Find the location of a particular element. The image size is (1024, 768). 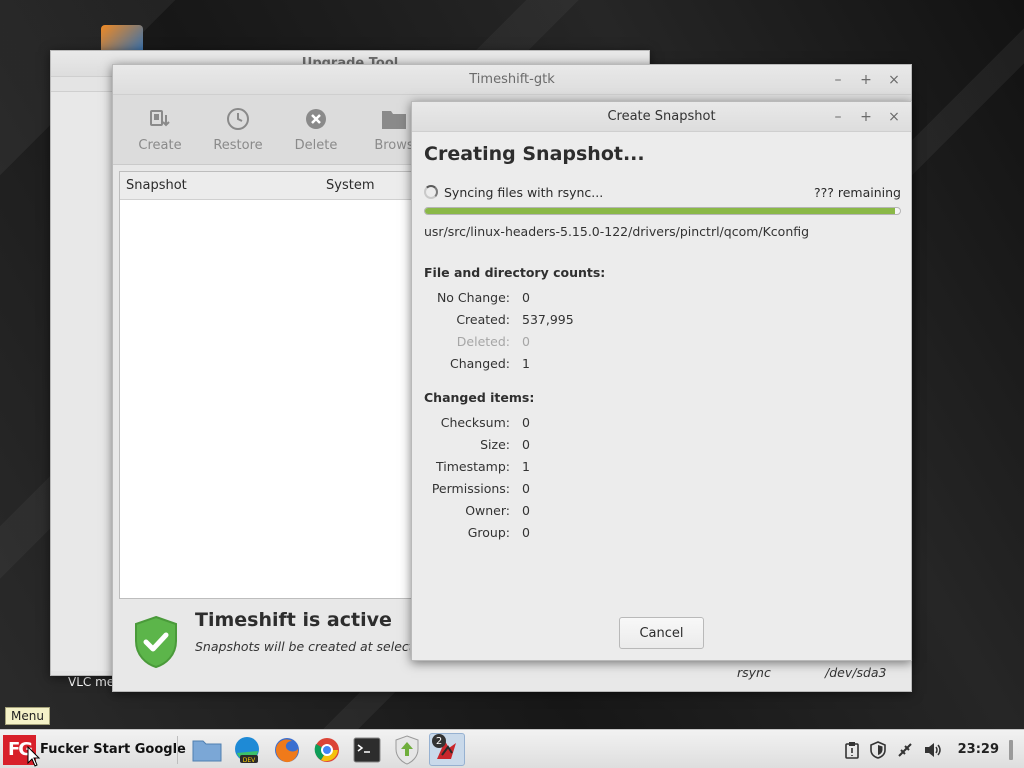

remaining-text: ??? remaining is located at coordinates (857, 192).